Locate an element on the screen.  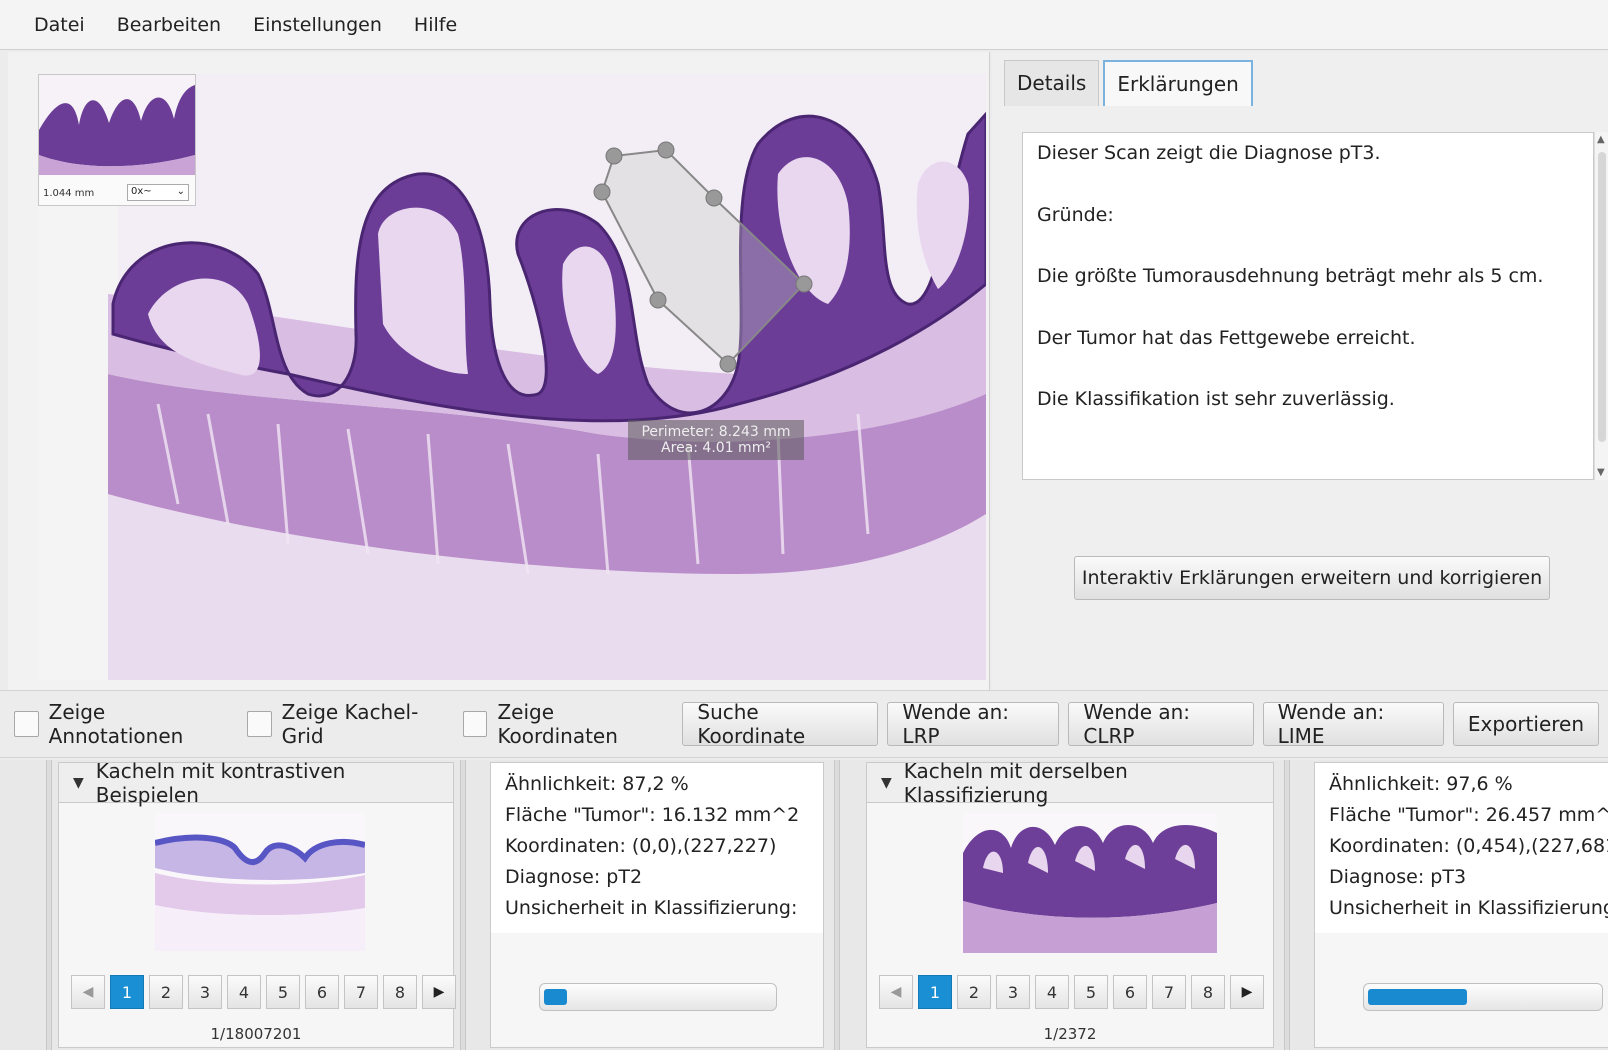
similarity-value: Ähnlichkeit: 87,2 % is located at coordinates (597, 784).